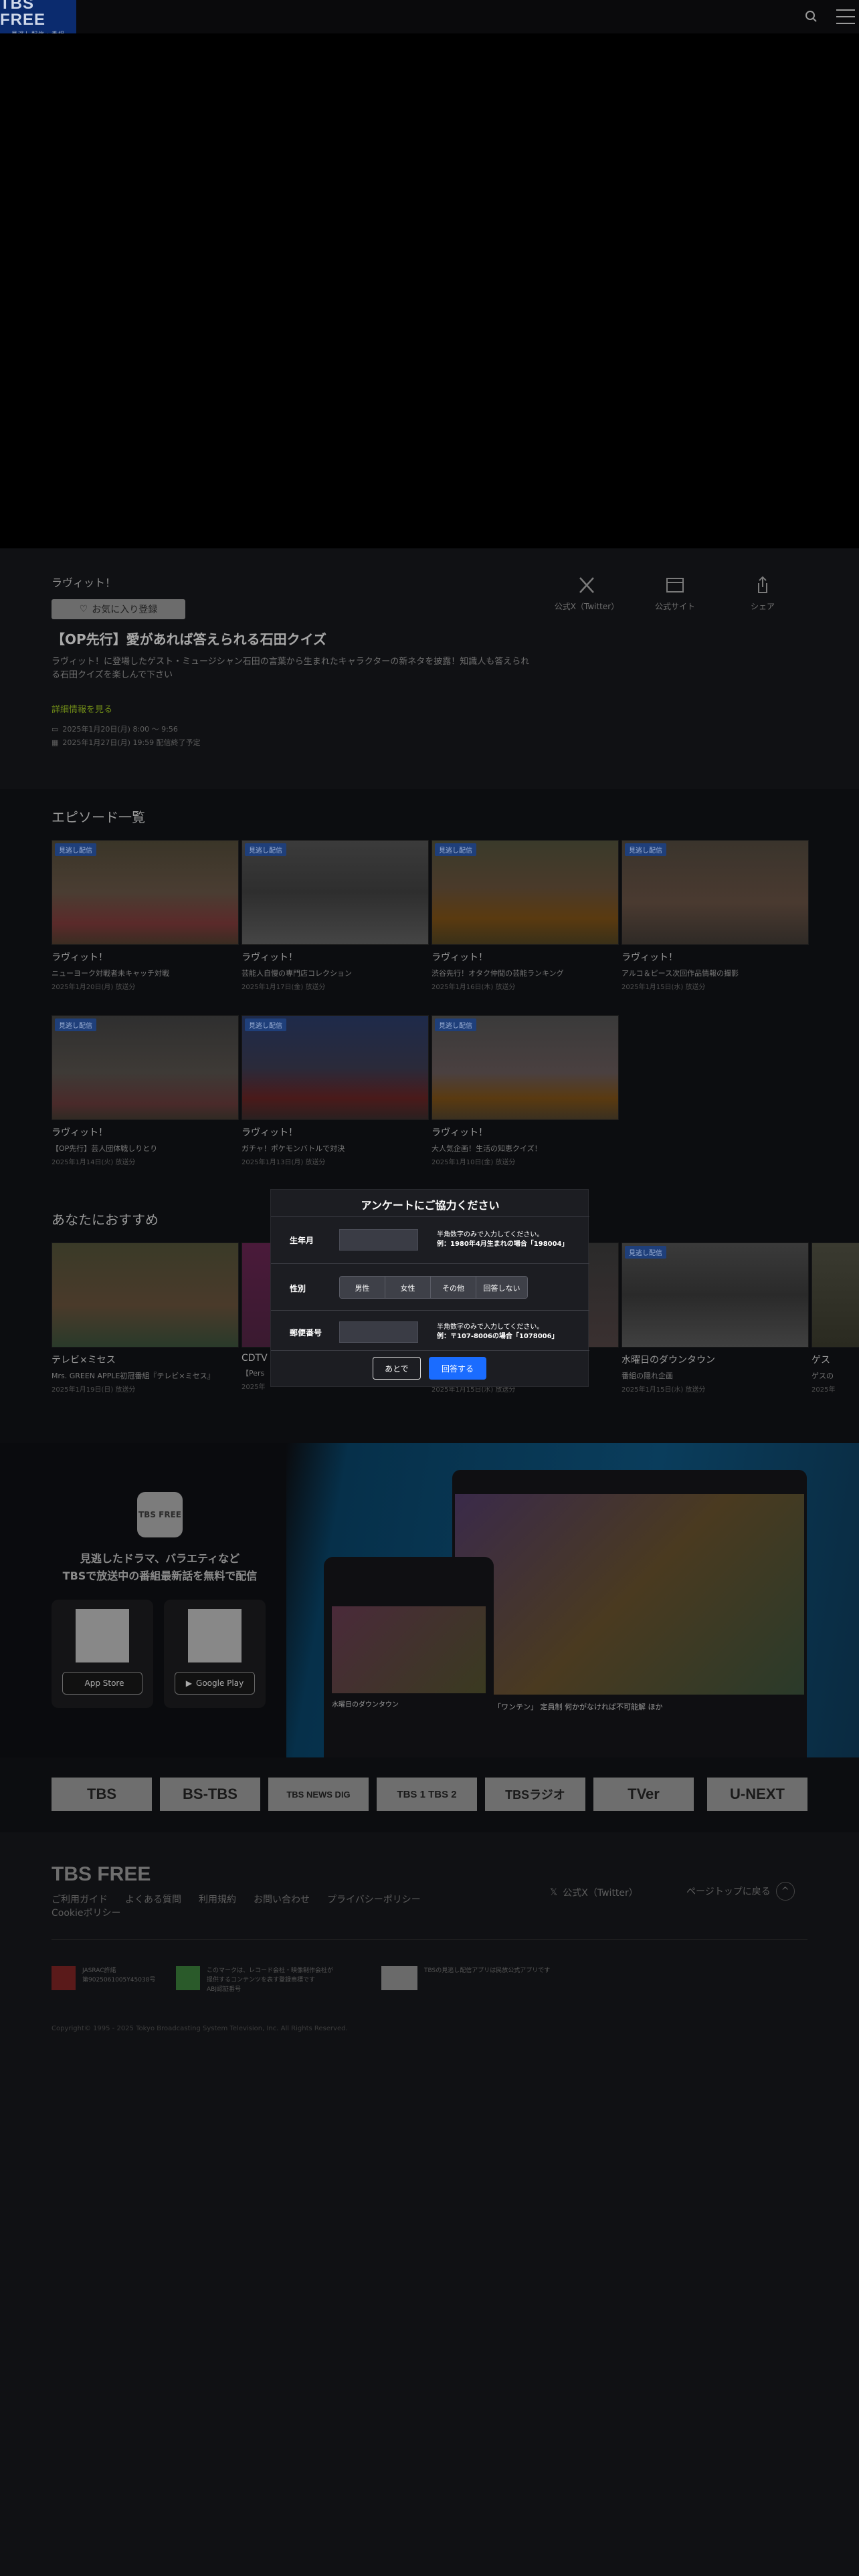 The width and height of the screenshot is (859, 2576). I want to click on app-store-label: App Store, so click(104, 1684).